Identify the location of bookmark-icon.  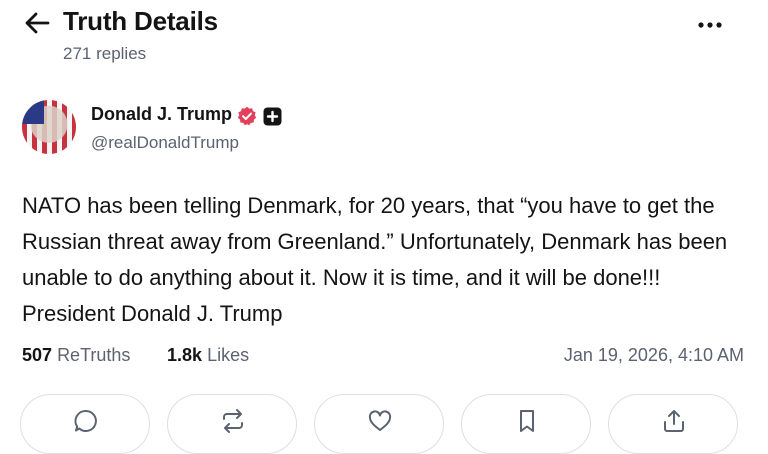
(527, 421).